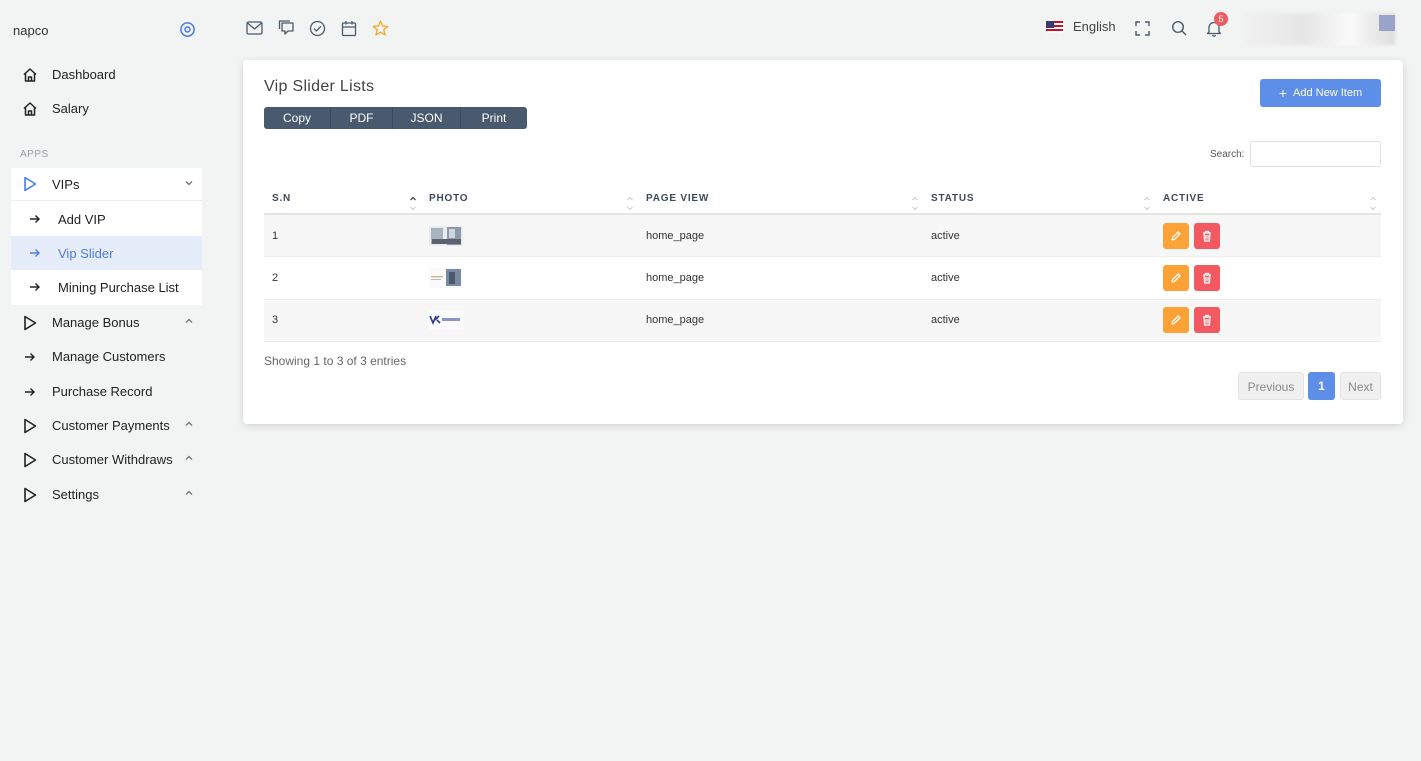 The height and width of the screenshot is (761, 1421). What do you see at coordinates (380, 28) in the screenshot?
I see `star-icon` at bounding box center [380, 28].